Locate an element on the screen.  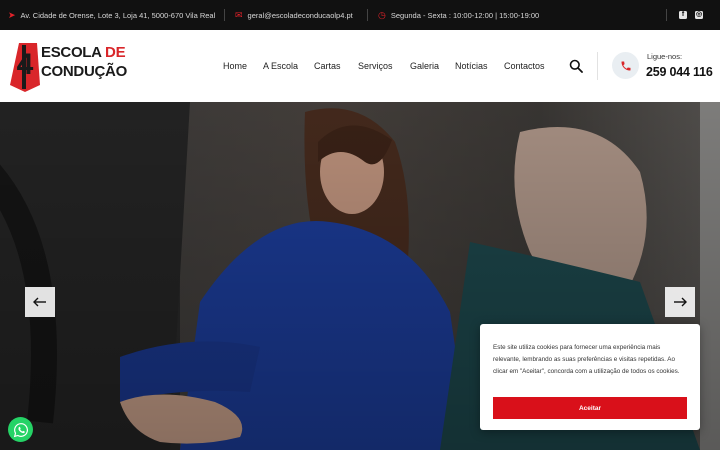
logo-word-de: DE is located at coordinates (115, 52).